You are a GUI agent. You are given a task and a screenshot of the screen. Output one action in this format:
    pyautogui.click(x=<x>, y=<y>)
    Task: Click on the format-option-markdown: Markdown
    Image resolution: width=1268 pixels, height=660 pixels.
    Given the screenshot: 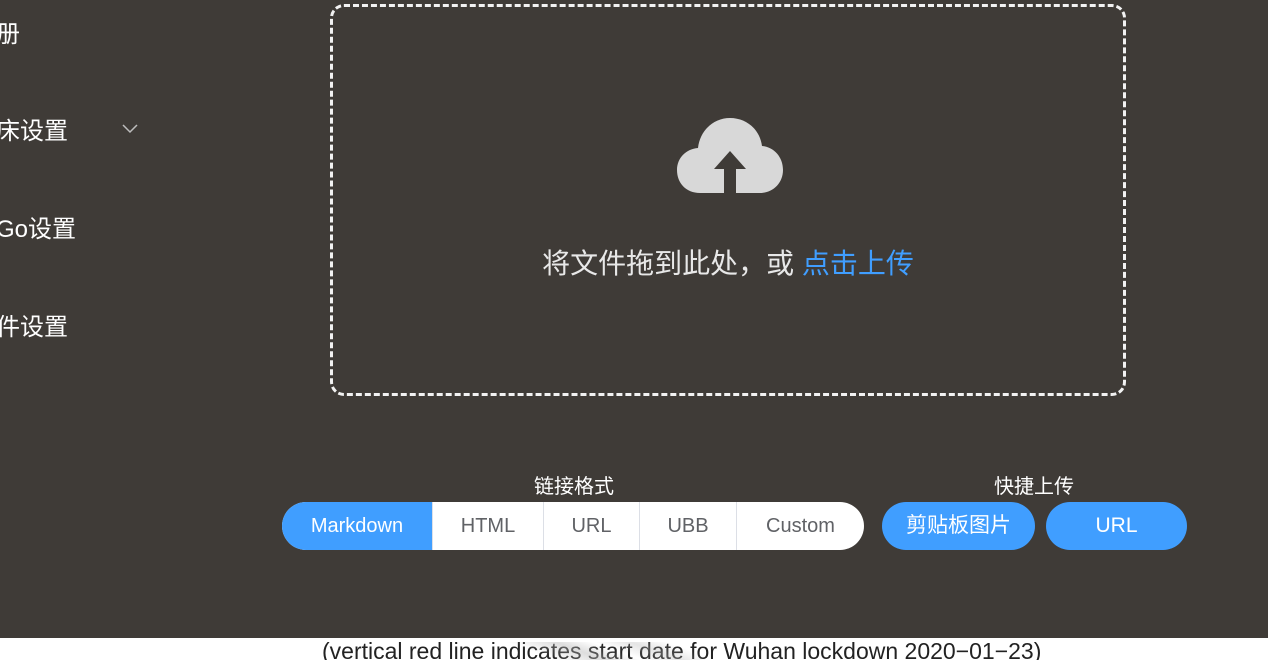 What is the action you would take?
    pyautogui.click(x=357, y=526)
    